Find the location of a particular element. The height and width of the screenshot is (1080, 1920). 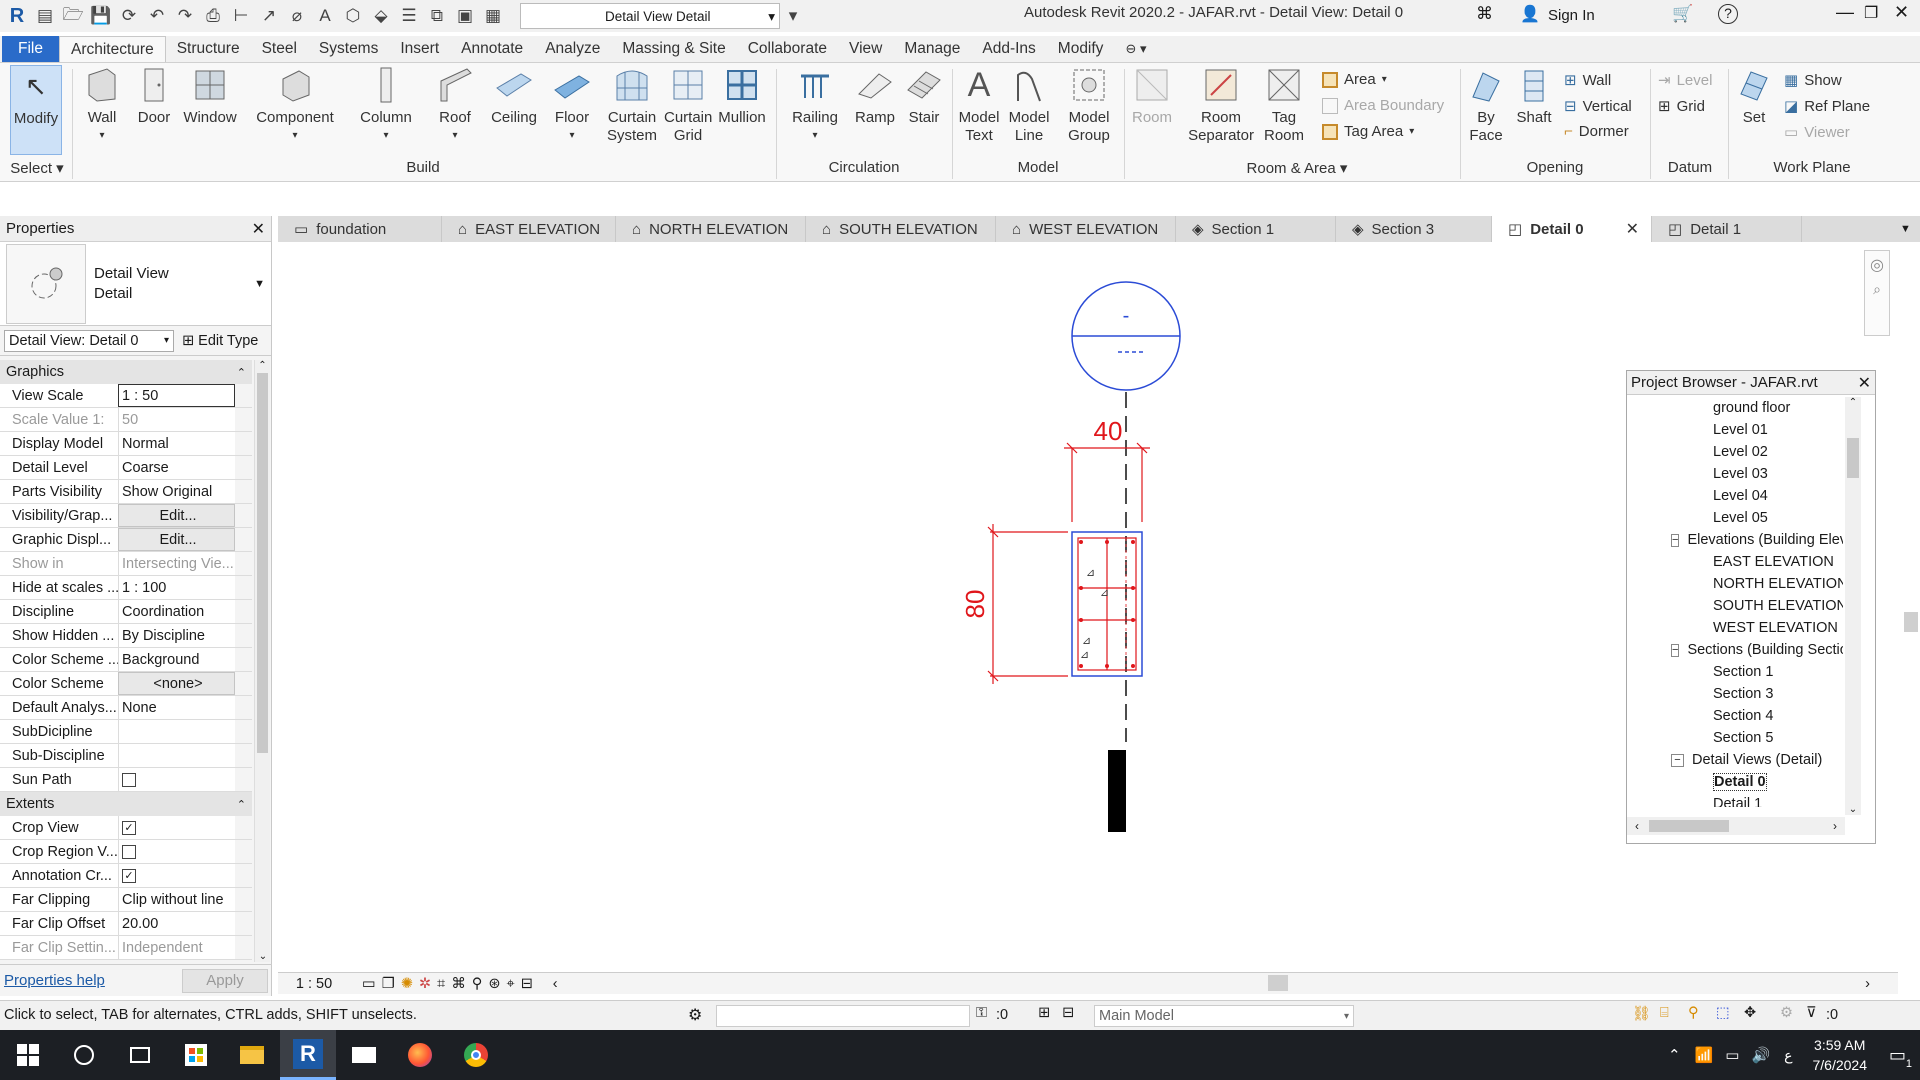

properties-scroll-thumb is located at coordinates (262, 563).